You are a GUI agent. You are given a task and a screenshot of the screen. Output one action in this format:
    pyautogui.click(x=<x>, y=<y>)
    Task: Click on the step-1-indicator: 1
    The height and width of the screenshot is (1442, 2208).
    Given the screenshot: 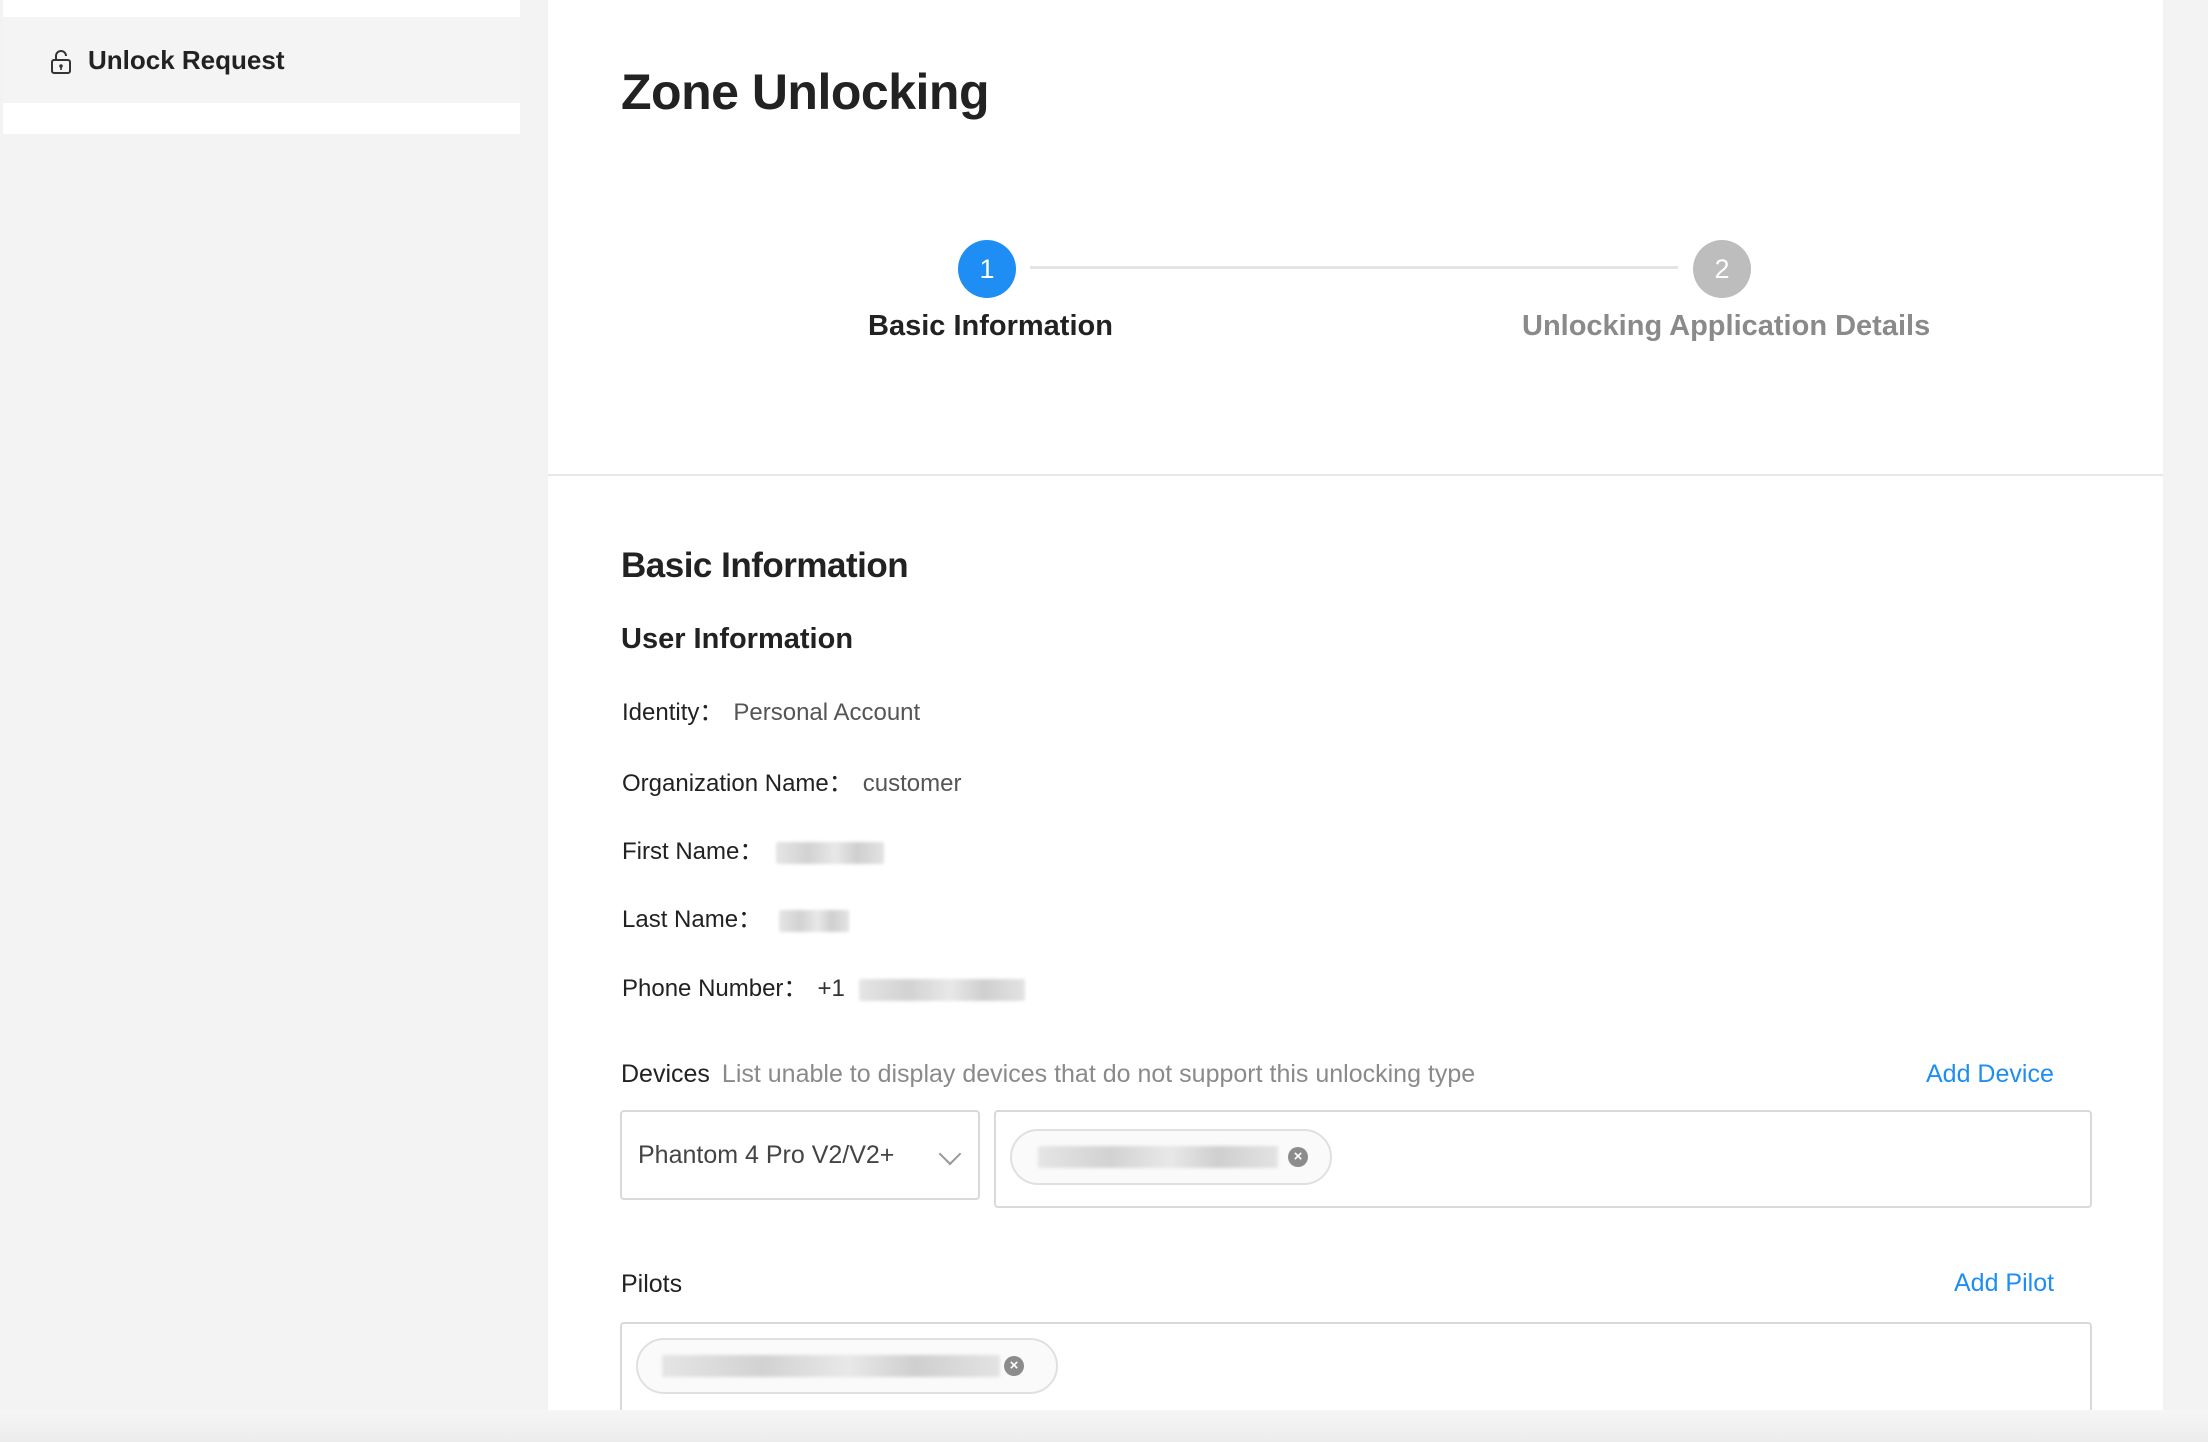 What is the action you would take?
    pyautogui.click(x=987, y=269)
    